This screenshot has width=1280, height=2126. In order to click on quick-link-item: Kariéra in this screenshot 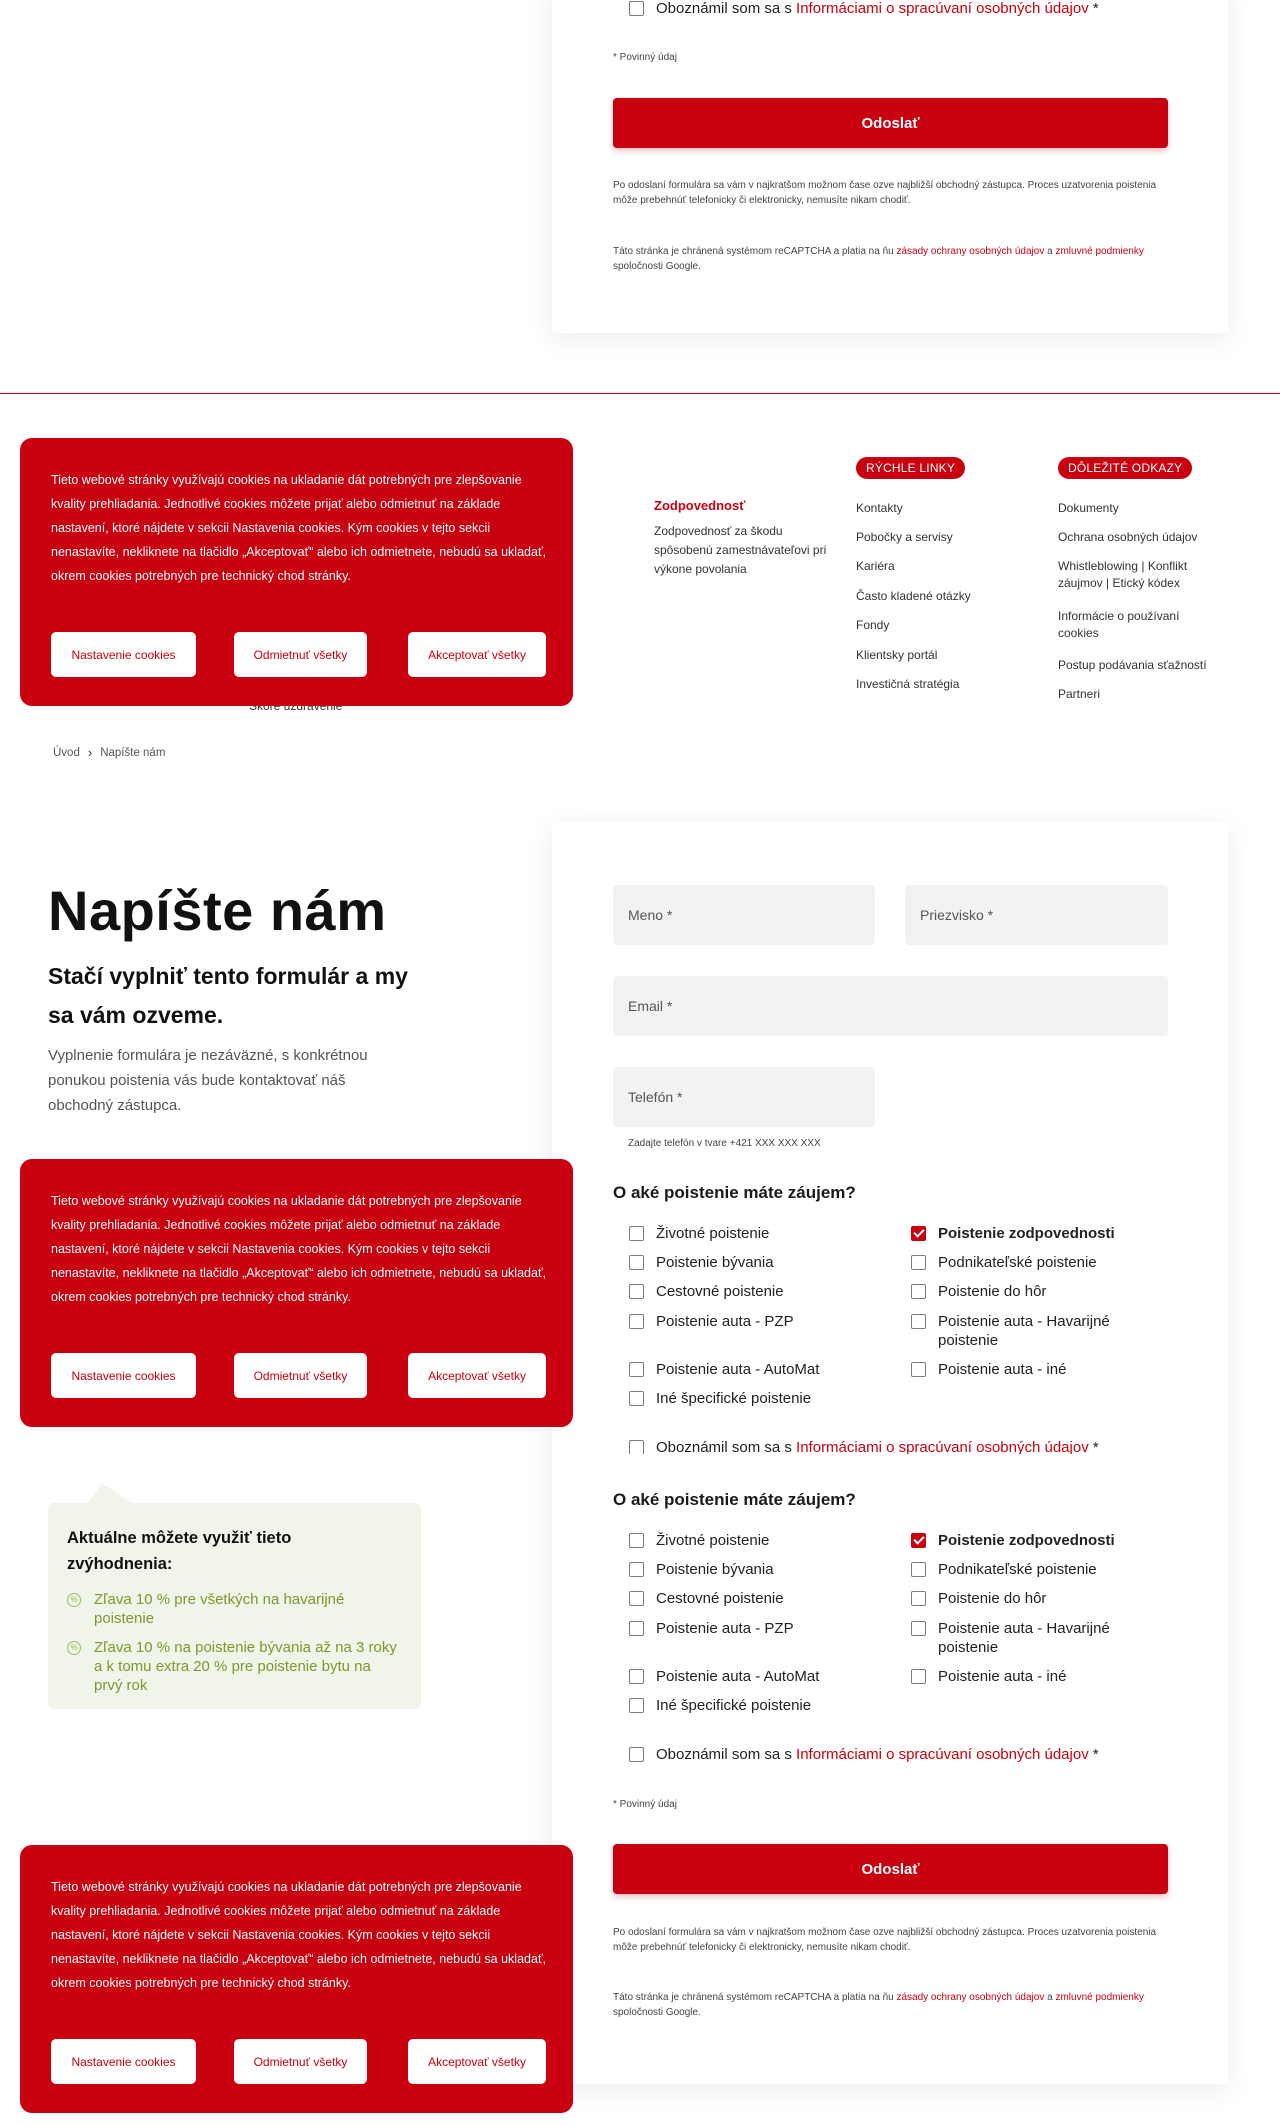, I will do `click(875, 566)`.